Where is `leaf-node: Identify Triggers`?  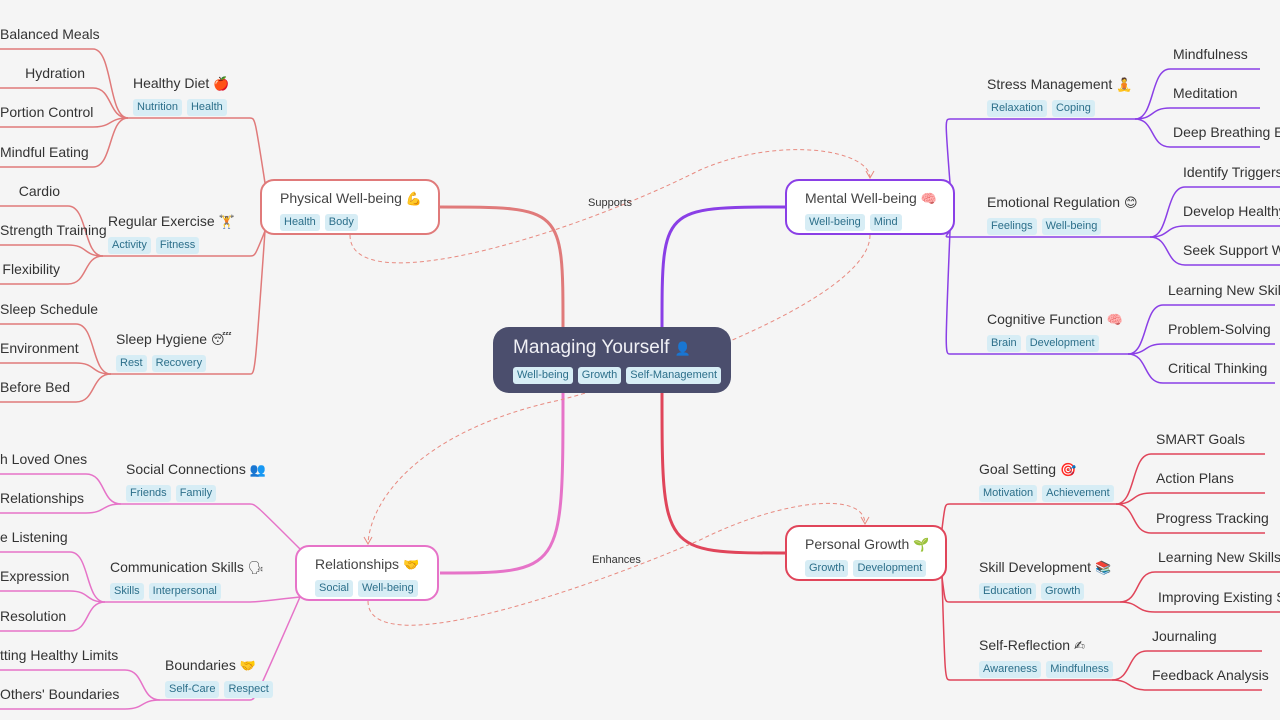
leaf-node: Identify Triggers is located at coordinates (1231, 172).